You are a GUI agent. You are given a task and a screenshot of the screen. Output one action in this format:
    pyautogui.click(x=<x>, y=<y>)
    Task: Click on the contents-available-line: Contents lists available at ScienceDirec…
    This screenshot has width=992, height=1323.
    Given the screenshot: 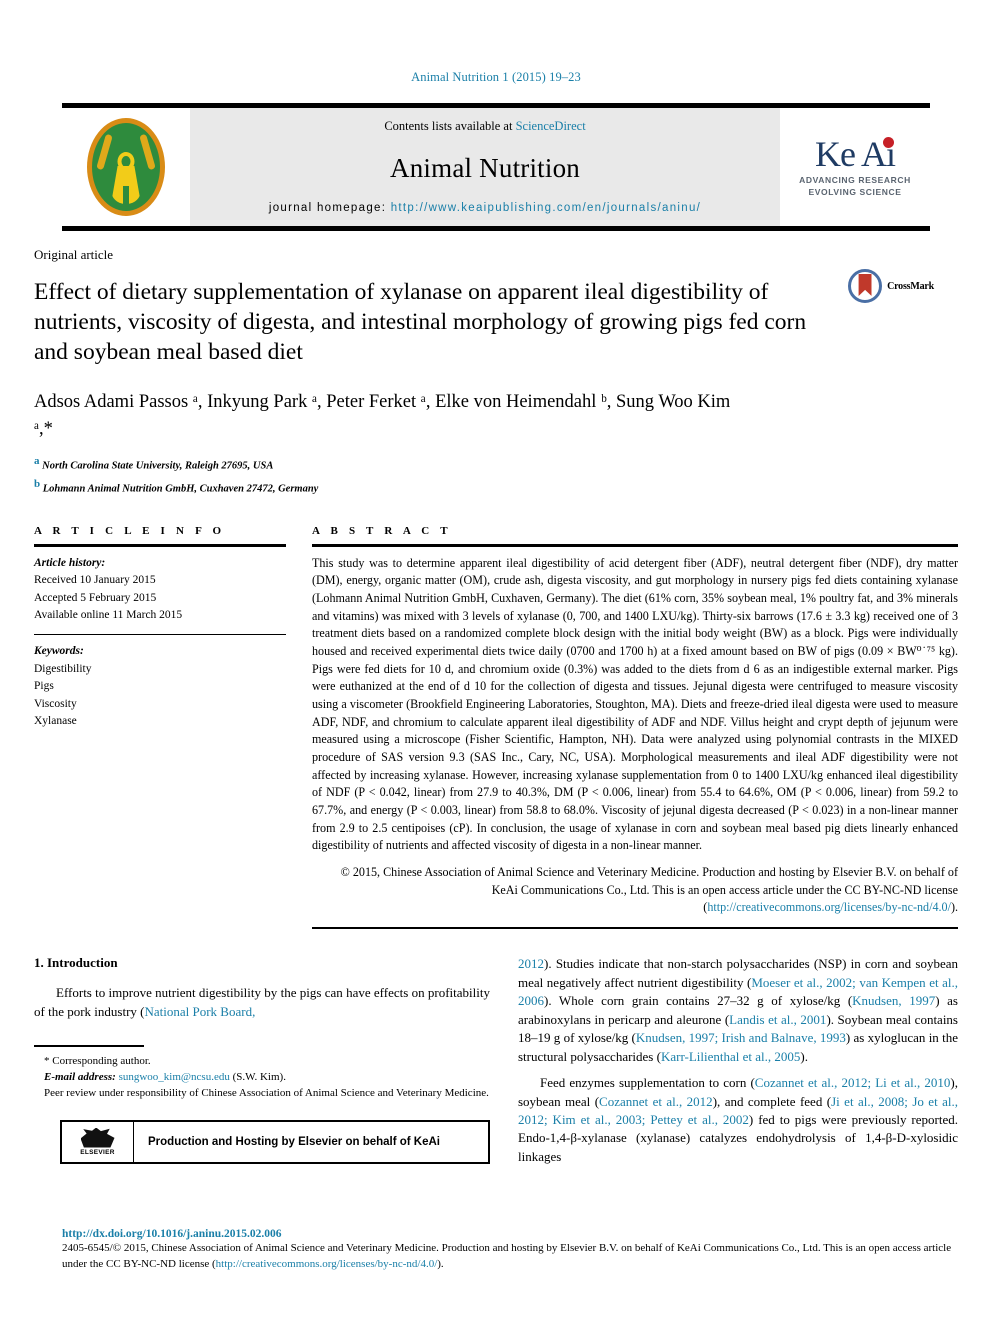 What is the action you would take?
    pyautogui.click(x=484, y=126)
    